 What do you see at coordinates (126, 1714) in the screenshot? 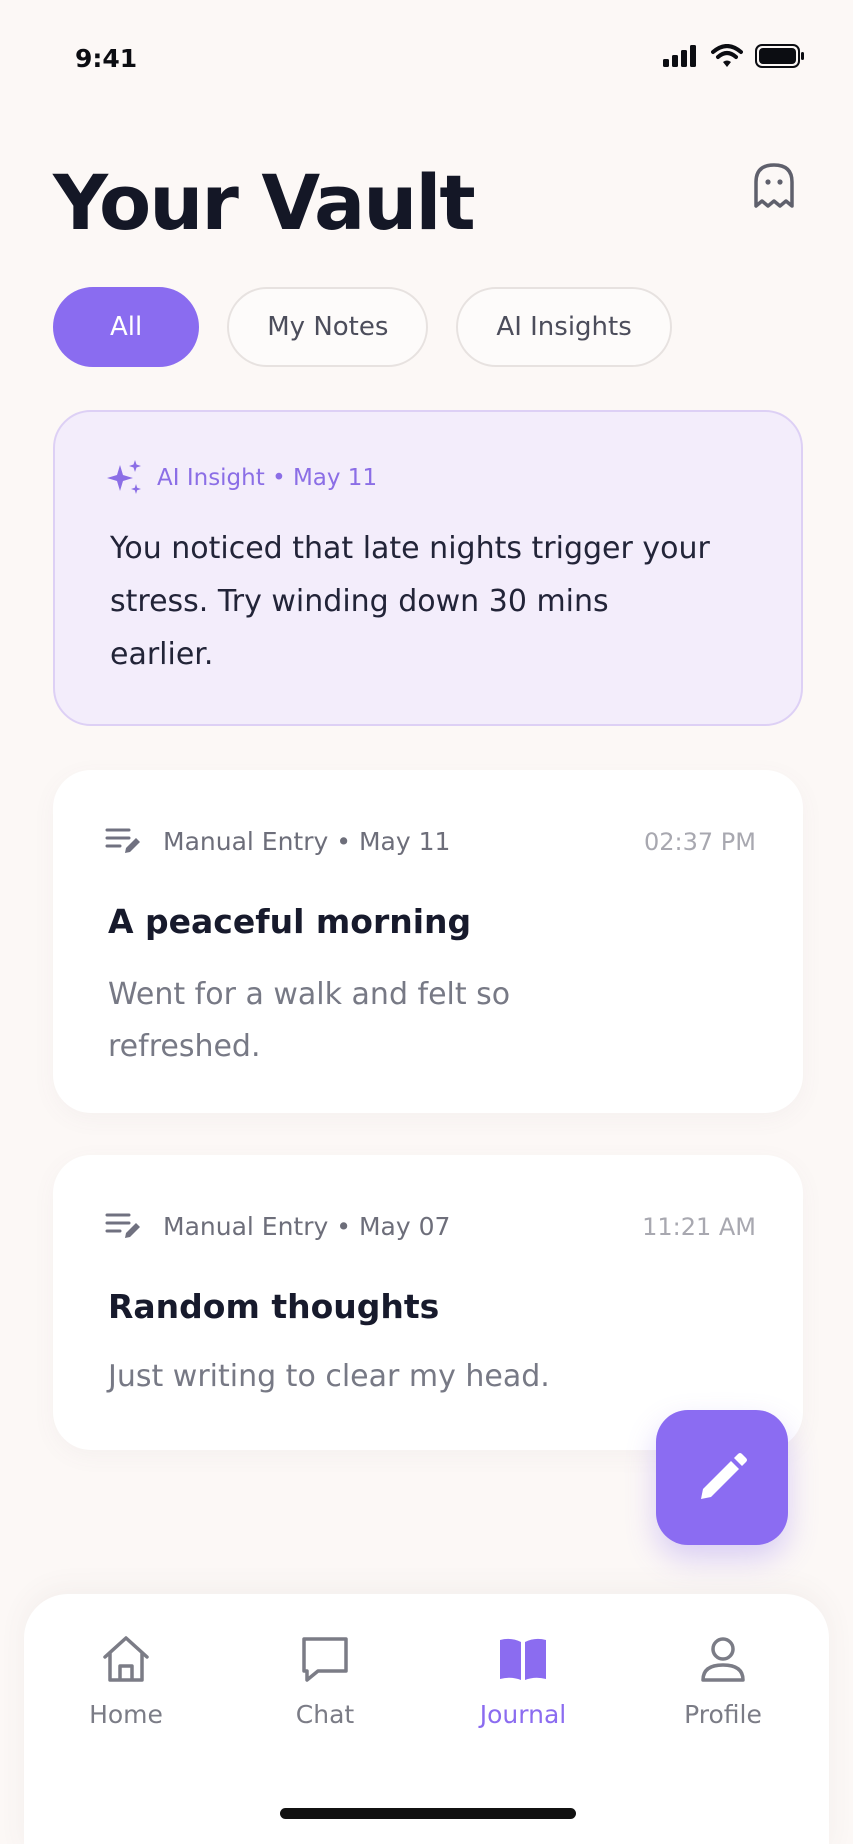
I see `nav-label-home: Home` at bounding box center [126, 1714].